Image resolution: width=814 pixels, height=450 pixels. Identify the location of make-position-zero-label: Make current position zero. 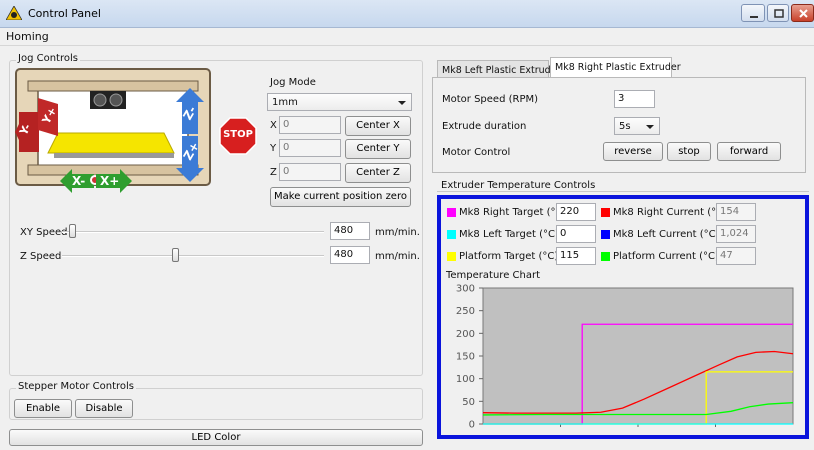
(340, 196).